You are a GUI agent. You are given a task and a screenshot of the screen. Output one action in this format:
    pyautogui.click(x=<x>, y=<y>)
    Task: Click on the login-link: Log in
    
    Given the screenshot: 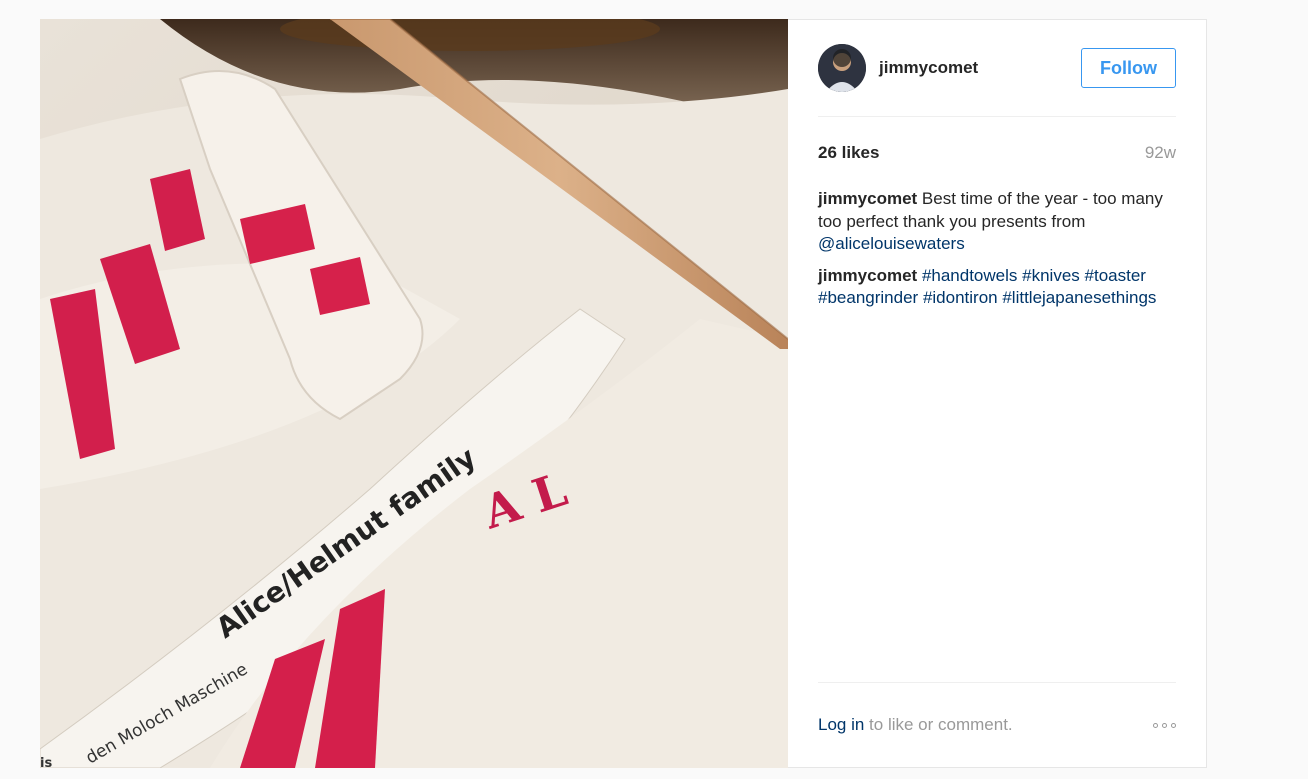 What is the action you would take?
    pyautogui.click(x=841, y=724)
    